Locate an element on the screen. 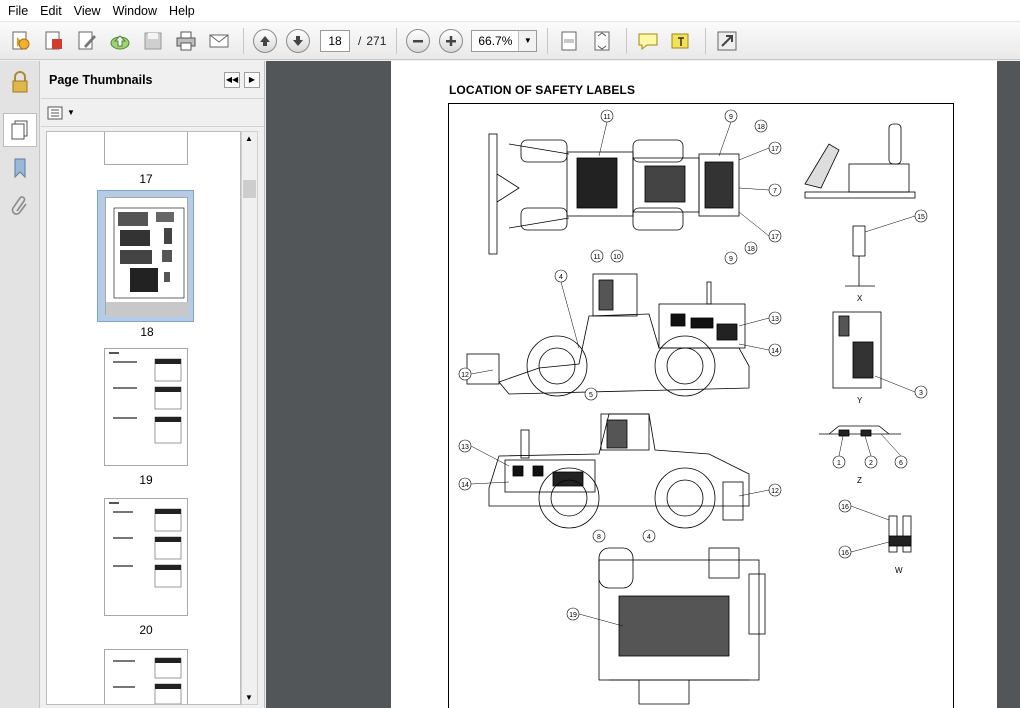 This screenshot has height=708, width=1020. zoom-in-button is located at coordinates (451, 41).